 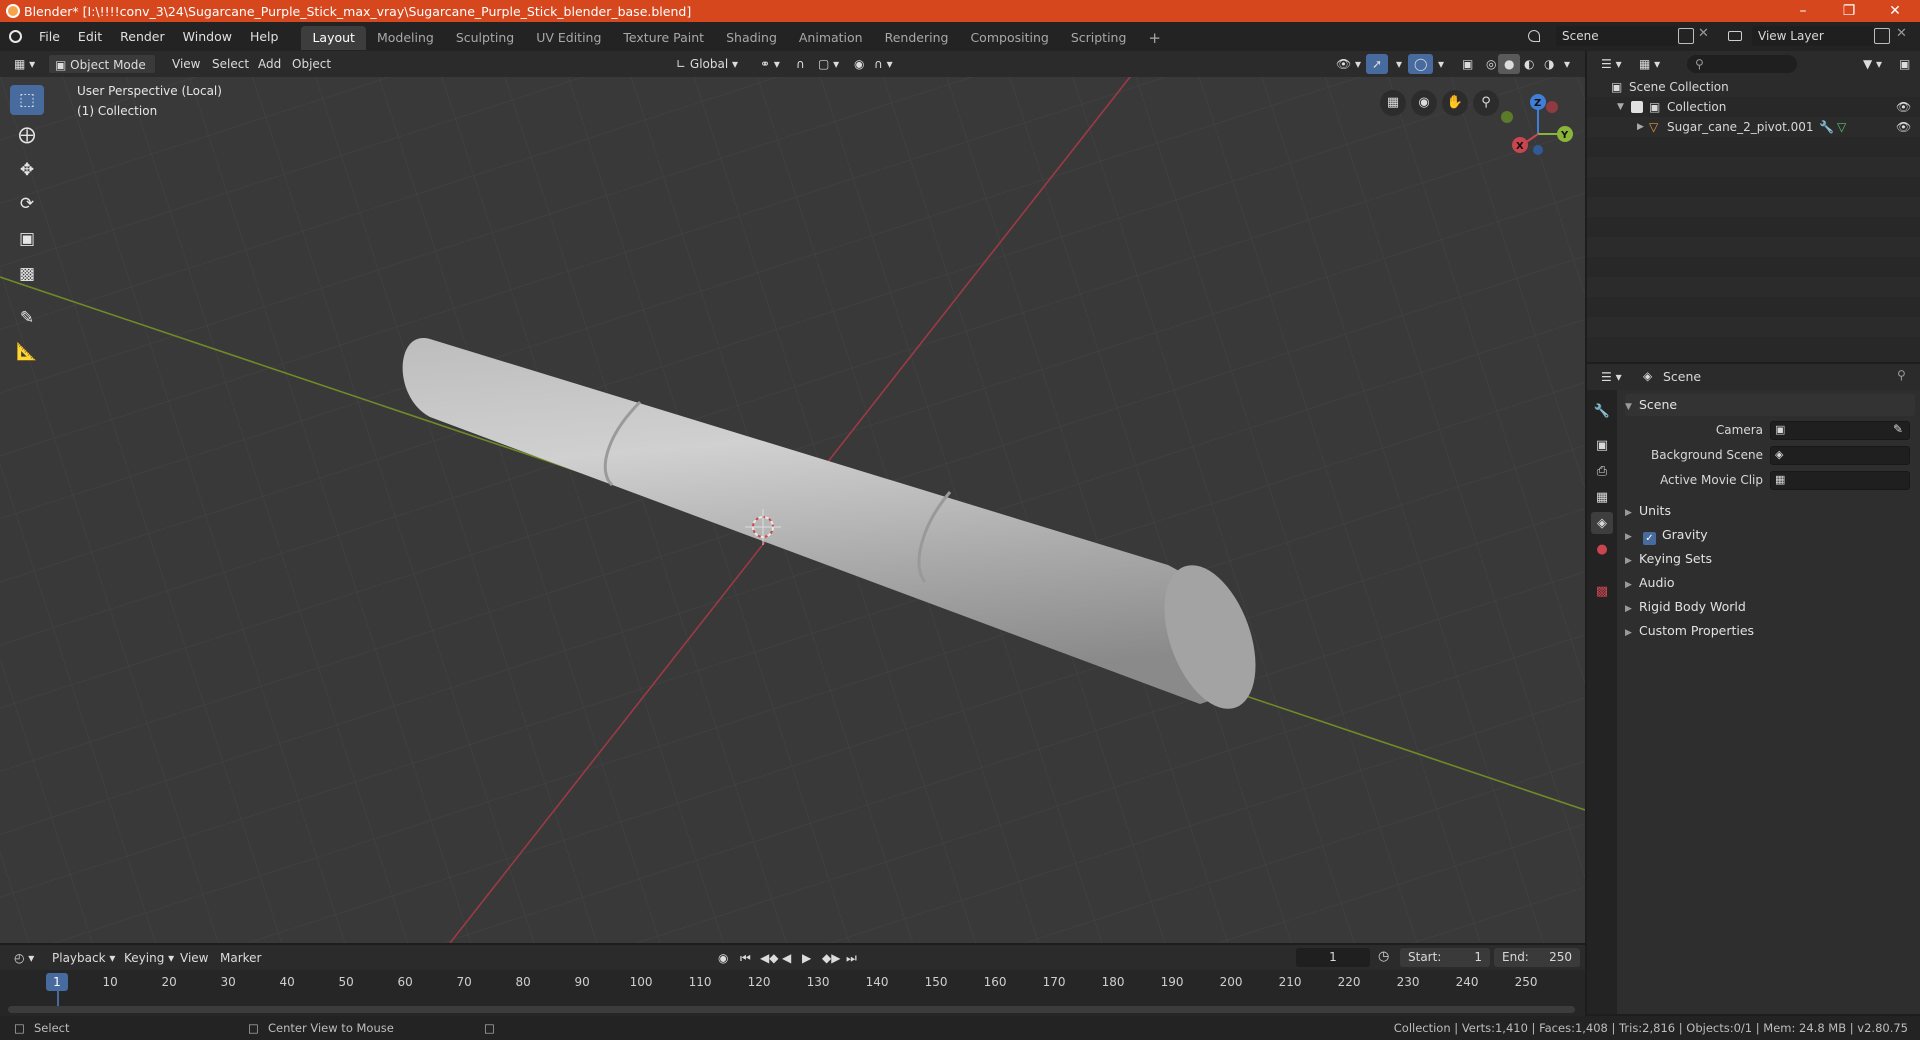 What do you see at coordinates (828, 64) in the screenshot?
I see `snap-target-icon: ▢ ▾` at bounding box center [828, 64].